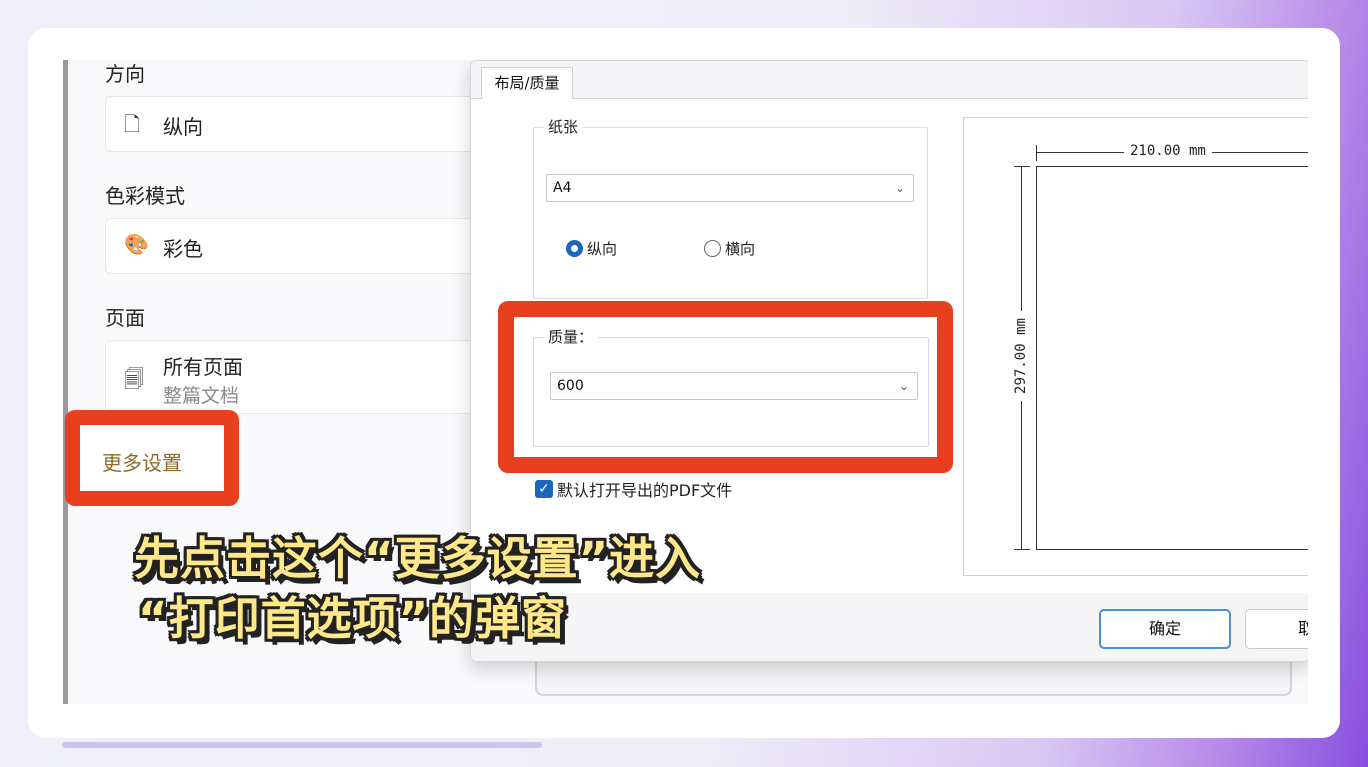  I want to click on open-pdf-label: 默认打开导出的PDF文件, so click(645, 490).